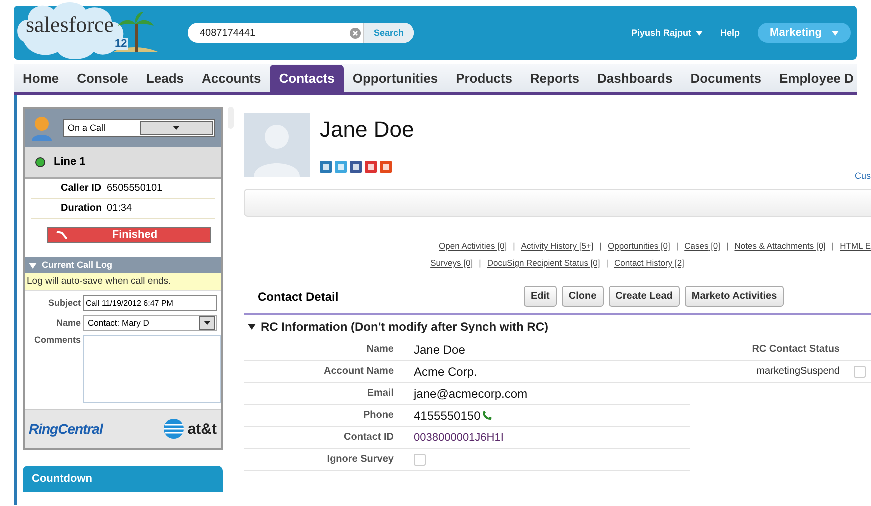 The width and height of the screenshot is (871, 506). I want to click on nav-tab: Documents, so click(726, 78).